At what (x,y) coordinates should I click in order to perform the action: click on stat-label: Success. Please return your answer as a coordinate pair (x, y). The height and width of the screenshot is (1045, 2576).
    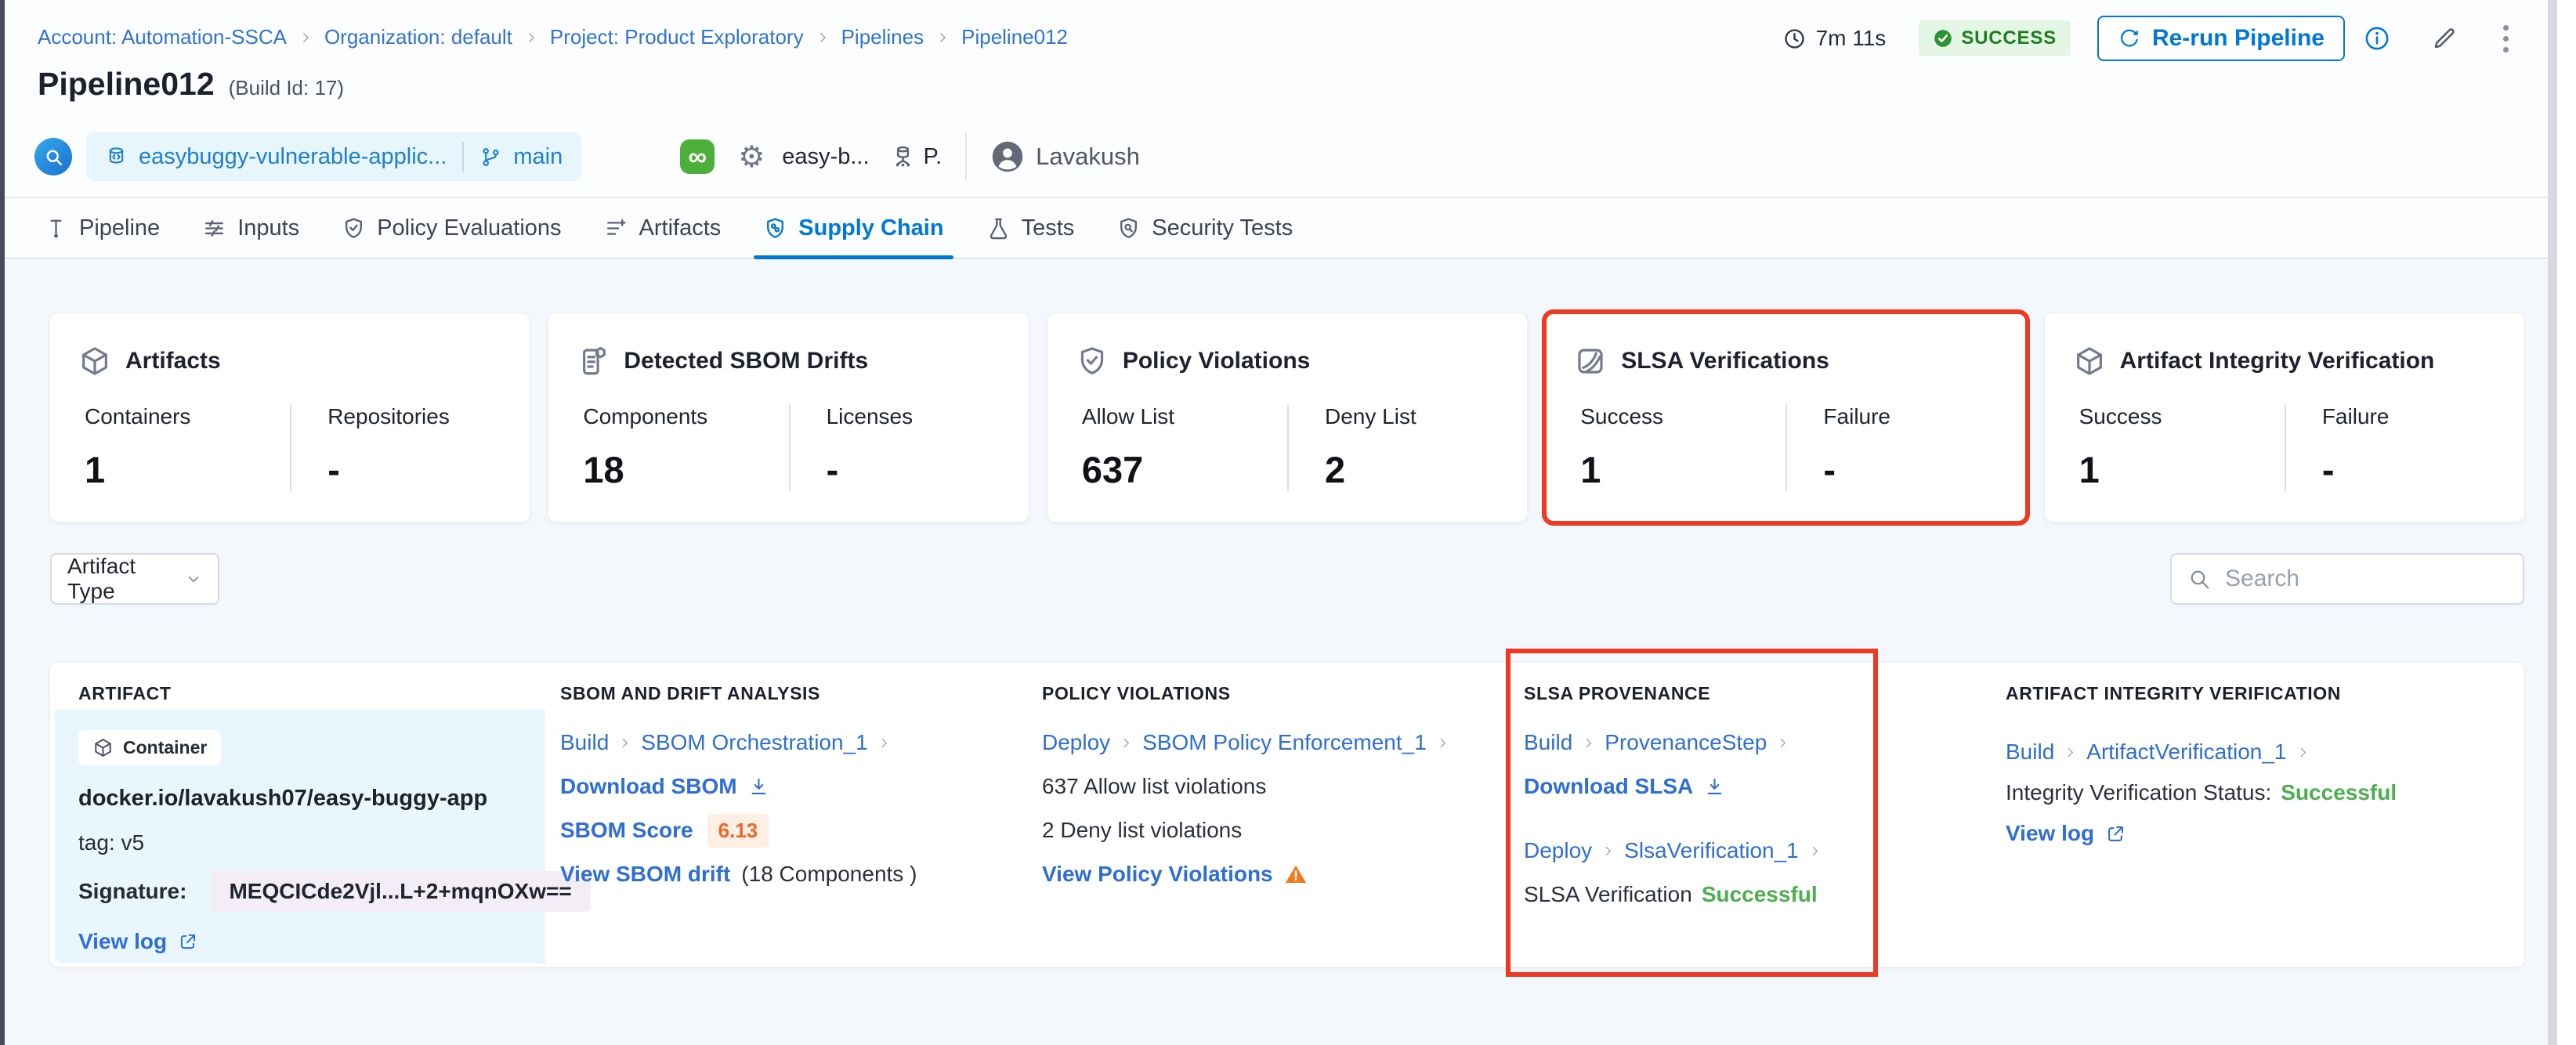
    Looking at the image, I should click on (1622, 416).